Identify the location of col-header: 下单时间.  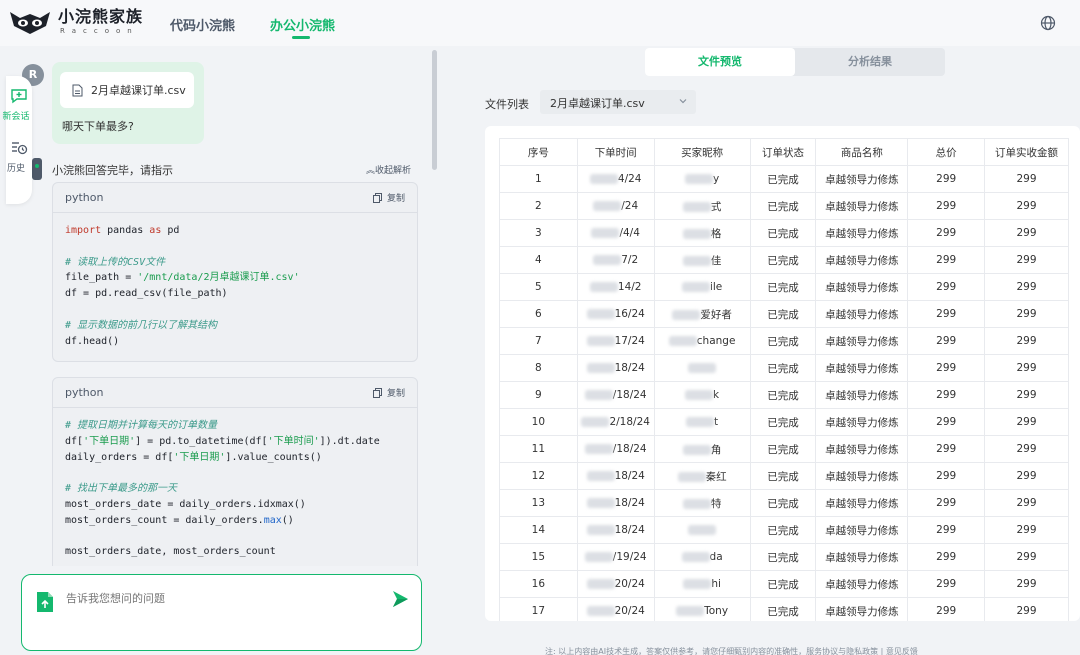
(615, 152).